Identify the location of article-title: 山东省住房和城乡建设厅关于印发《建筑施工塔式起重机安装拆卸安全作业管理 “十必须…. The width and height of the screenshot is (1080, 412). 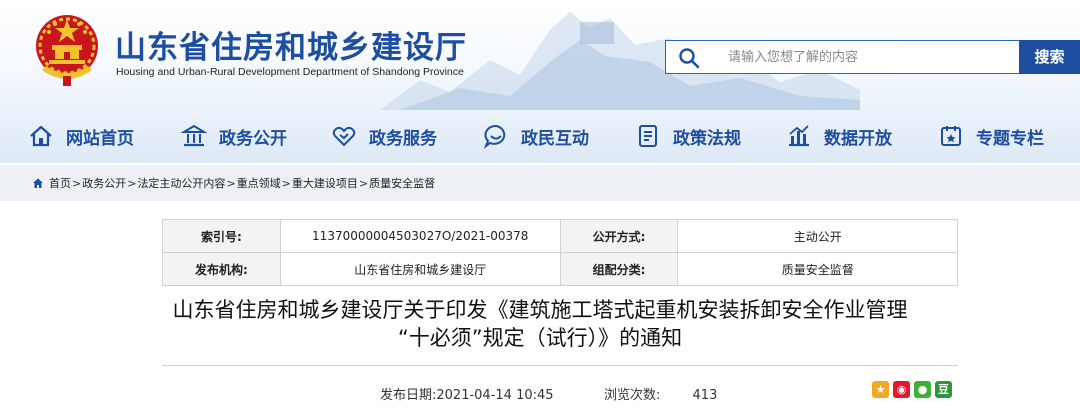
(540, 324).